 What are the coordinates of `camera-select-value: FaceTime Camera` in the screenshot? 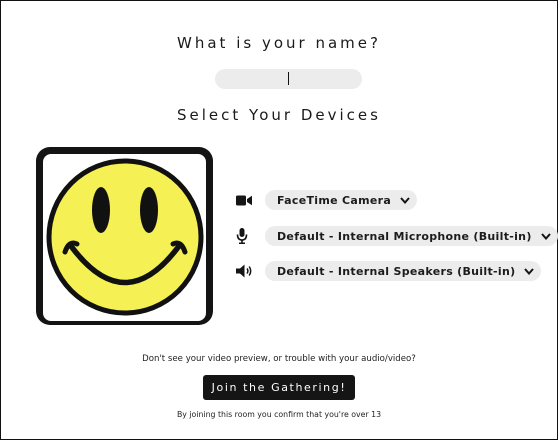 It's located at (334, 200).